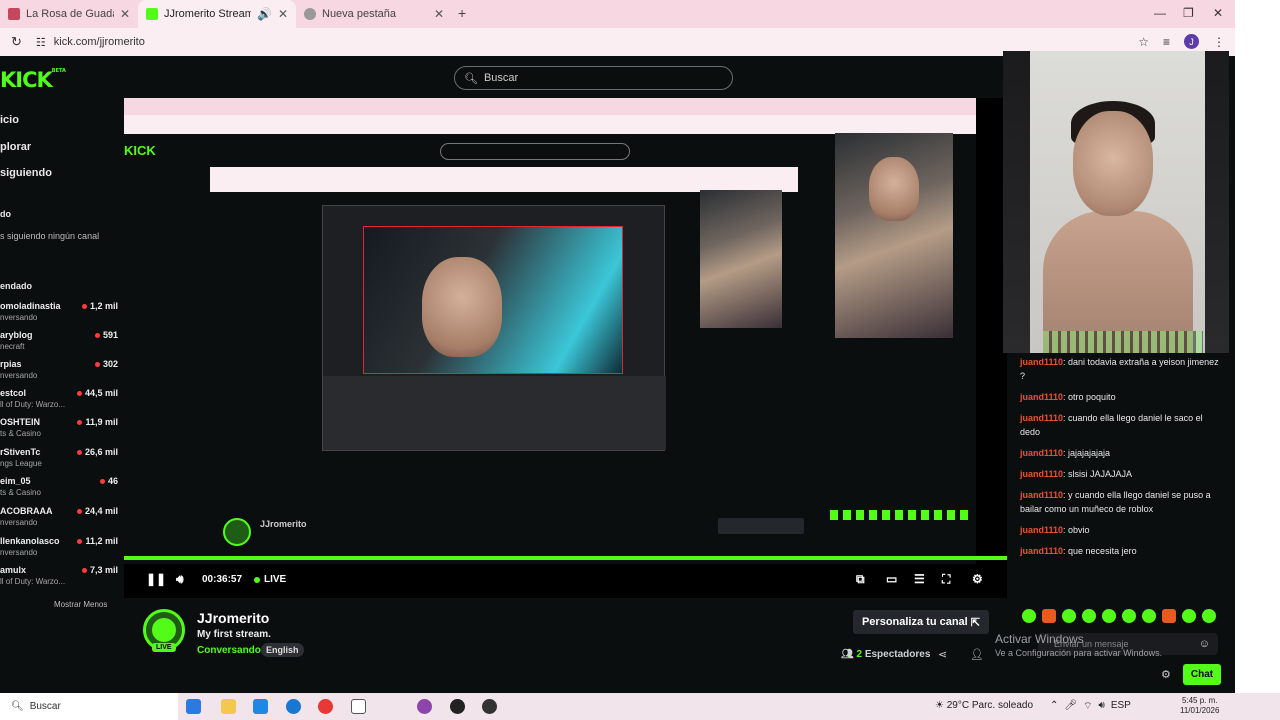 The image size is (1280, 720). What do you see at coordinates (59, 578) in the screenshot?
I see `channel-item: amulx ll of Duty: Warzo... 7,3 mil` at bounding box center [59, 578].